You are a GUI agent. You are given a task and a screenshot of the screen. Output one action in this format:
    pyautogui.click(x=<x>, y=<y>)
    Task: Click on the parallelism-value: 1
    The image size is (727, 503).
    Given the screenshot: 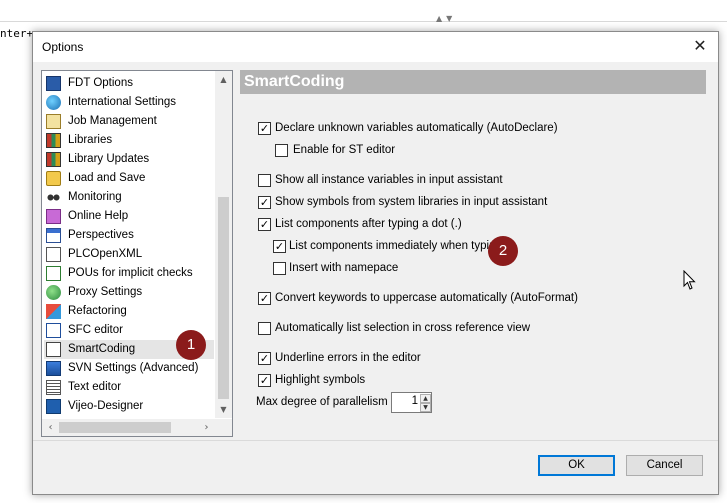 What is the action you would take?
    pyautogui.click(x=405, y=401)
    